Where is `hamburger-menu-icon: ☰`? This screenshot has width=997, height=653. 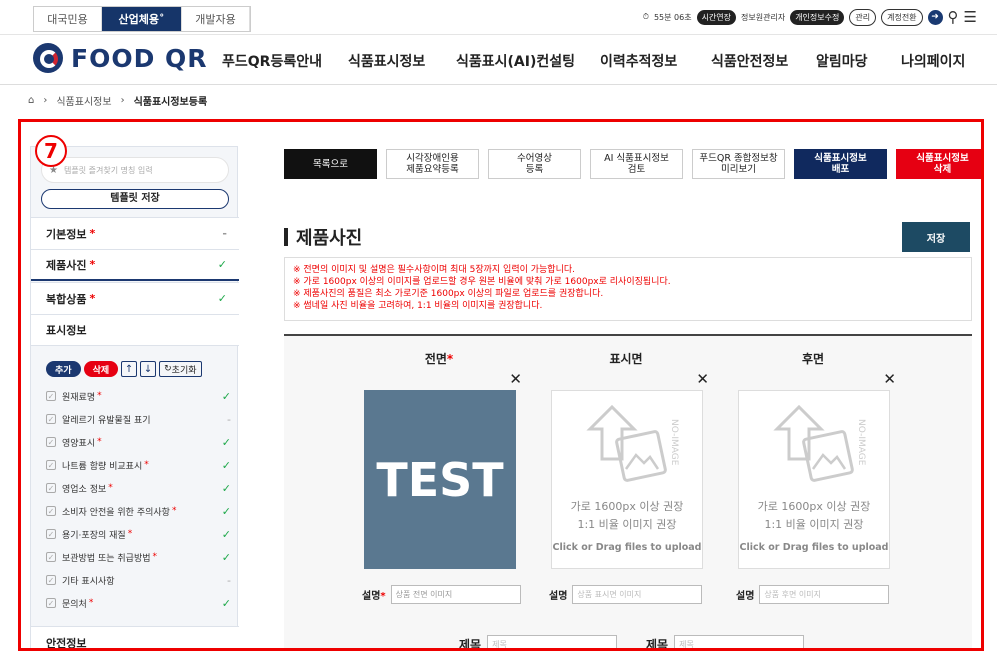
hamburger-menu-icon: ☰ is located at coordinates (970, 17).